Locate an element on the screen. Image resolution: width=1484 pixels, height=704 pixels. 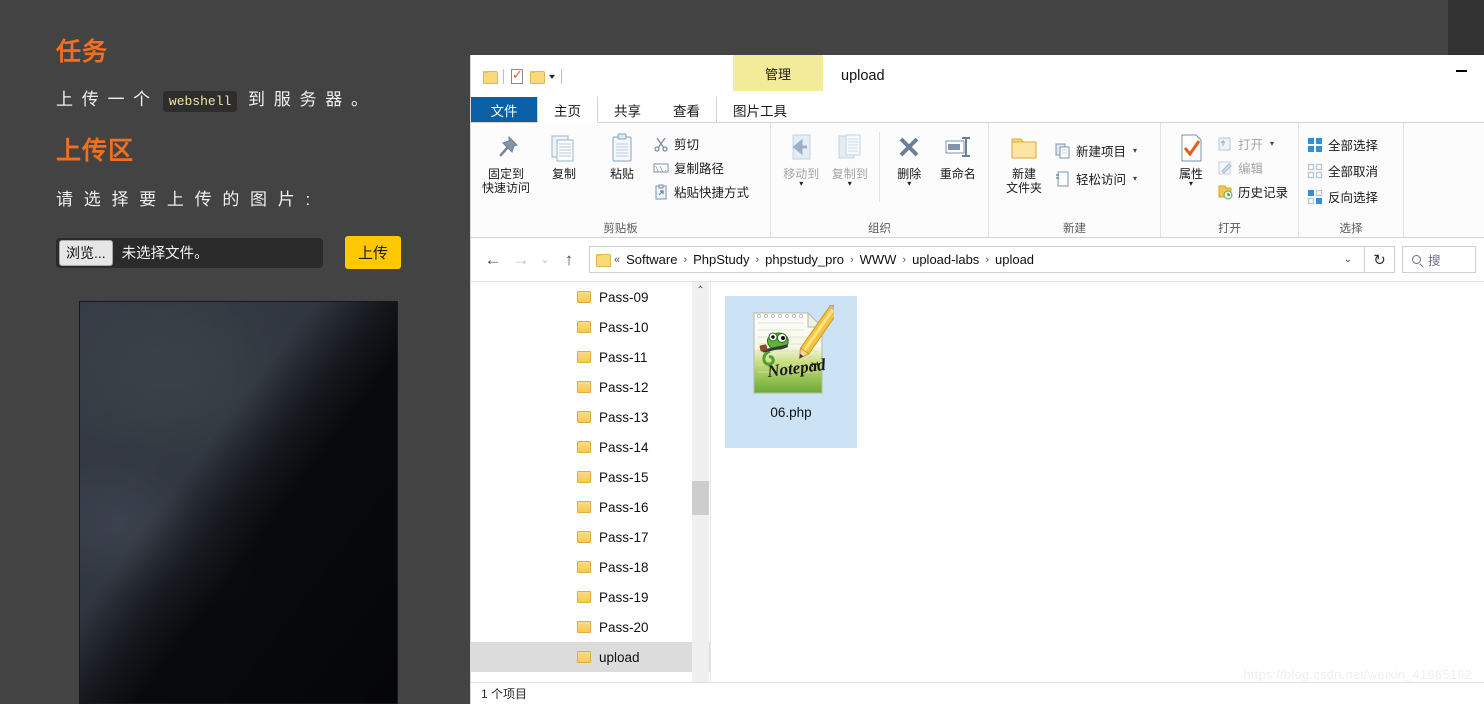
open-button: 打开 ▾ is located at coordinates (1253, 143).